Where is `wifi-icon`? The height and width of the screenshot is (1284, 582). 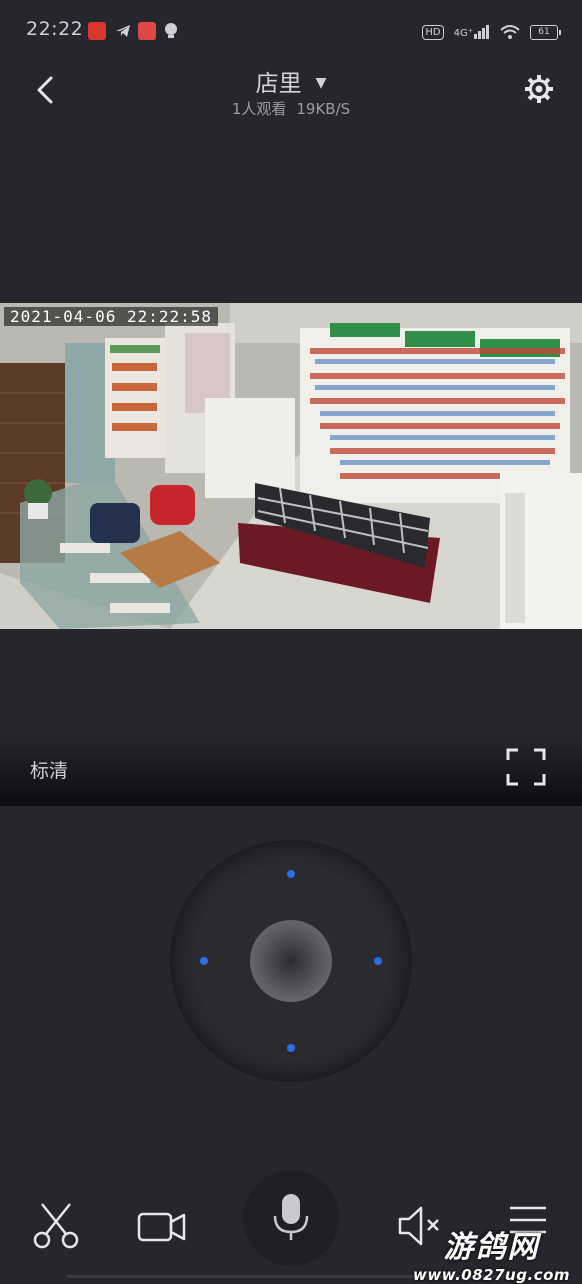 wifi-icon is located at coordinates (510, 31).